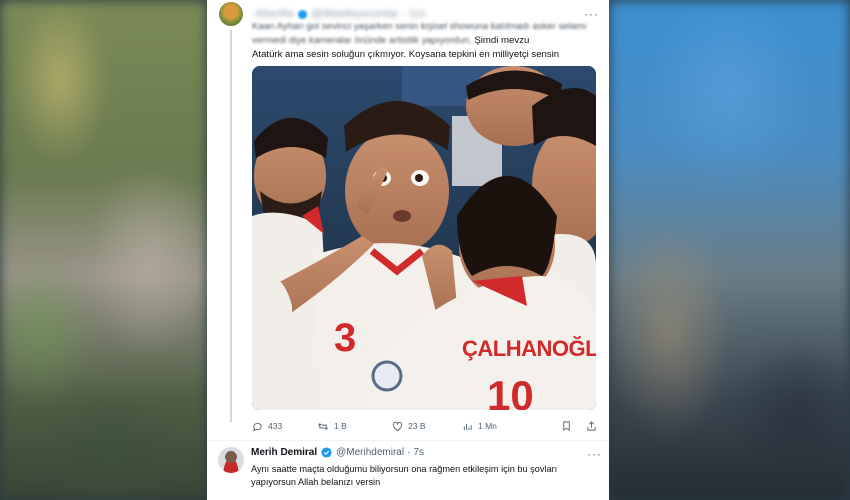  What do you see at coordinates (397, 426) in the screenshot?
I see `heart-icon` at bounding box center [397, 426].